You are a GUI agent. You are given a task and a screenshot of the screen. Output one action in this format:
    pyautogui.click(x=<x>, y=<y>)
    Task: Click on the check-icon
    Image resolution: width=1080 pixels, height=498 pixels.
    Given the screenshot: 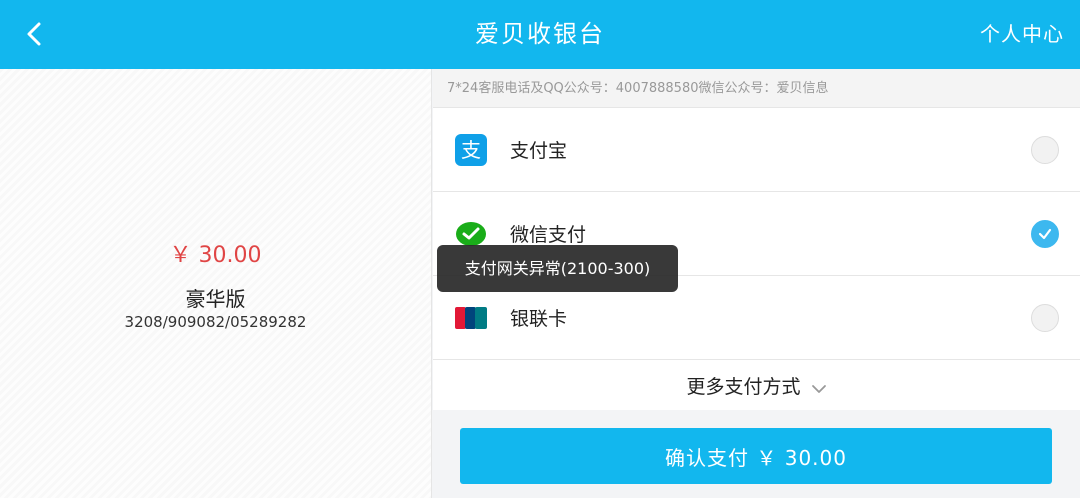 What is the action you would take?
    pyautogui.click(x=1045, y=233)
    